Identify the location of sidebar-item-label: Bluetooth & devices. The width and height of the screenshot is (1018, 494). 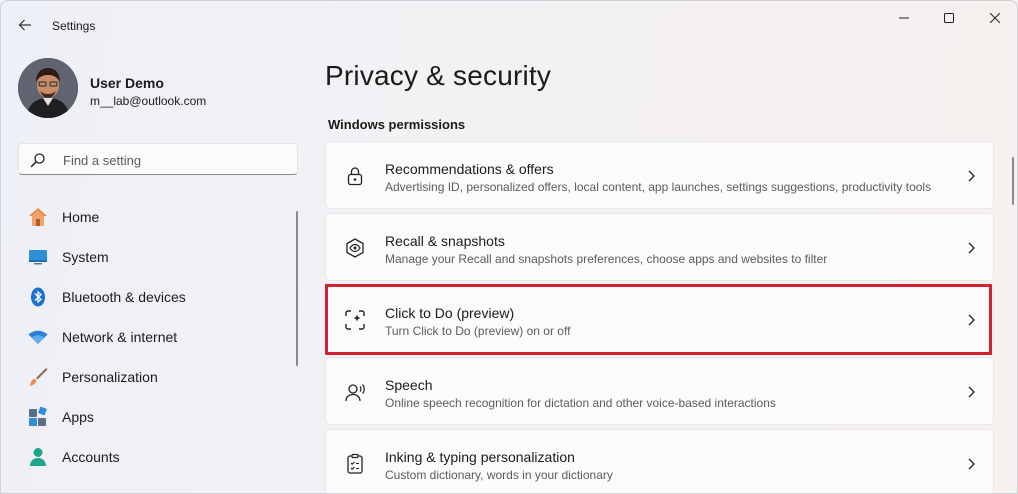
(124, 297).